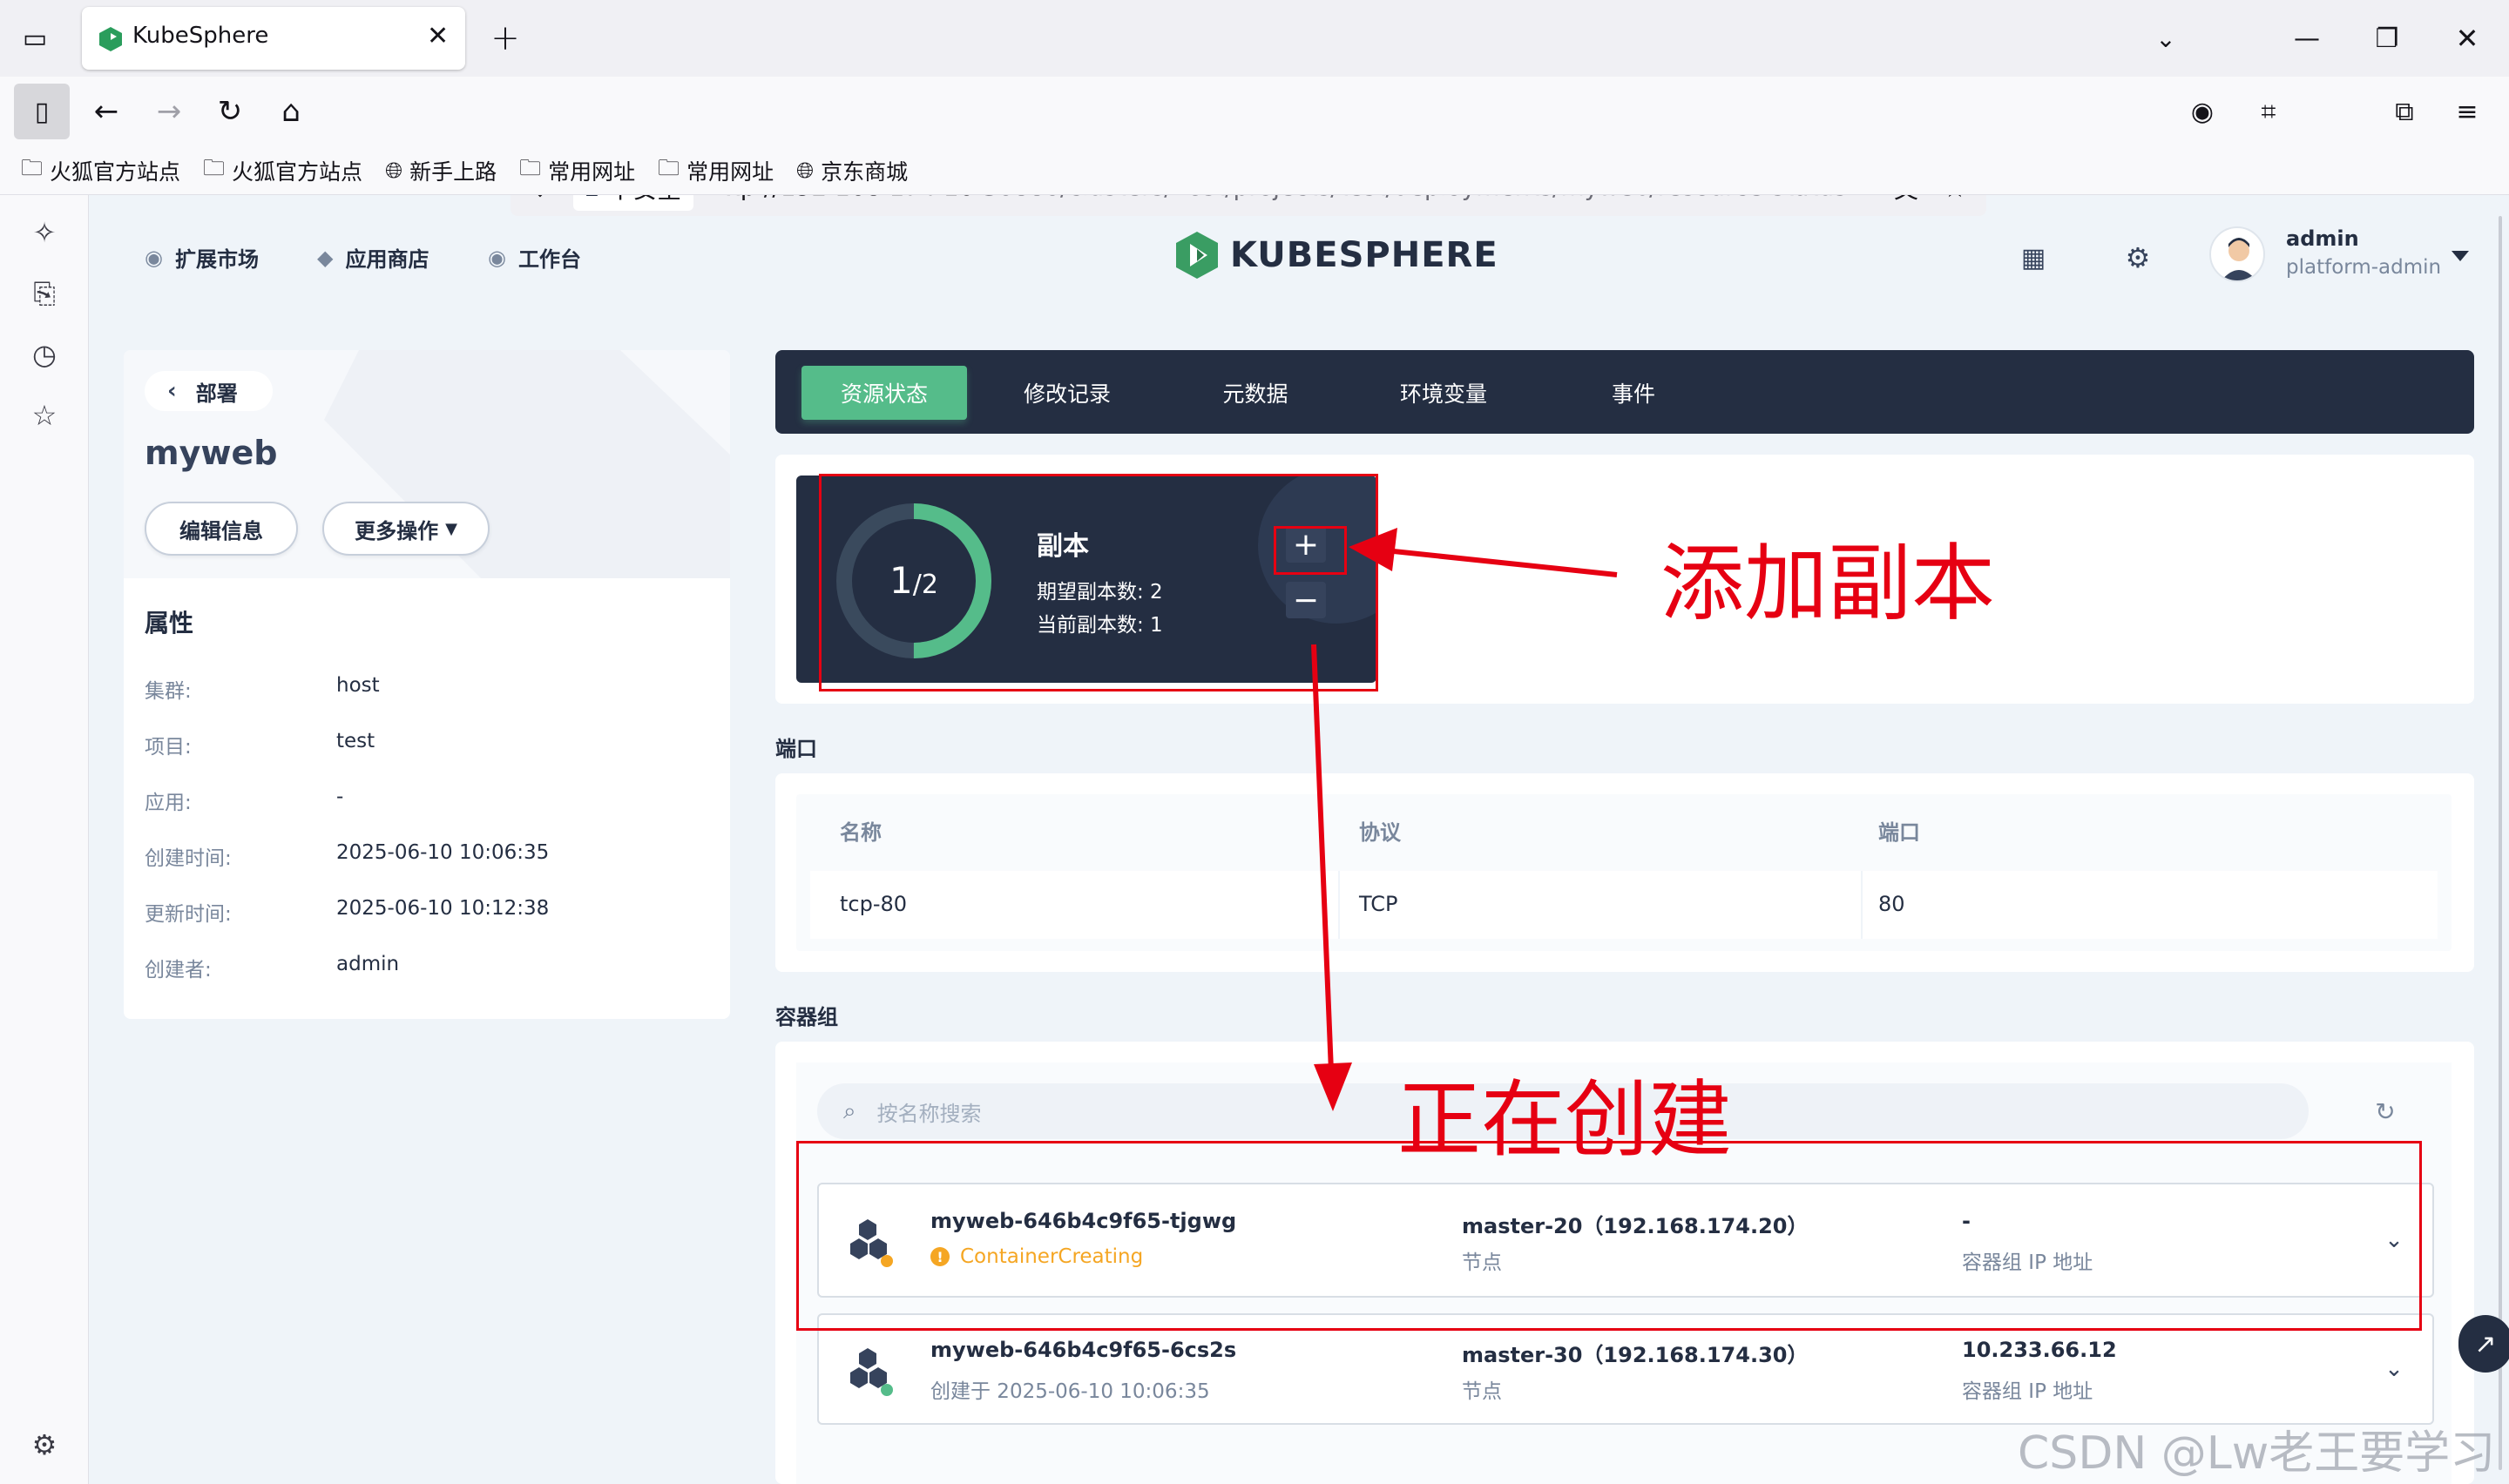 Image resolution: width=2509 pixels, height=1484 pixels. What do you see at coordinates (1827, 584) in the screenshot?
I see `annotation-add-replica-text: 添加副本` at bounding box center [1827, 584].